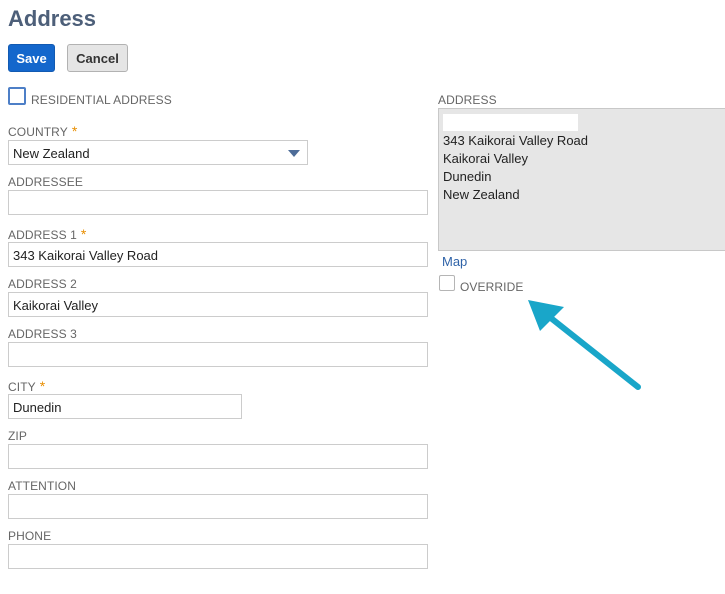 The width and height of the screenshot is (725, 594). I want to click on override-label: OVERRIDE, so click(492, 287).